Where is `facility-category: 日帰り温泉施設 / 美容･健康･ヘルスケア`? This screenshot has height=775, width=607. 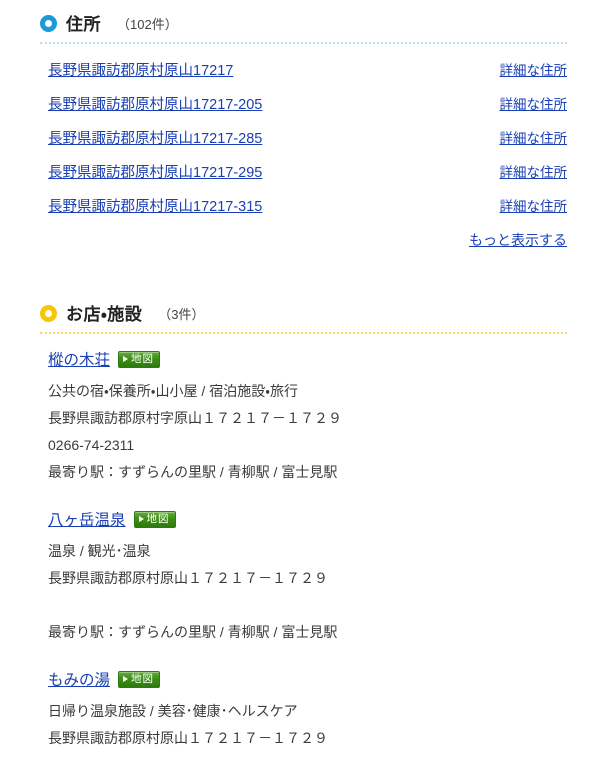 facility-category: 日帰り温泉施設 / 美容･健康･ヘルスケア is located at coordinates (173, 711).